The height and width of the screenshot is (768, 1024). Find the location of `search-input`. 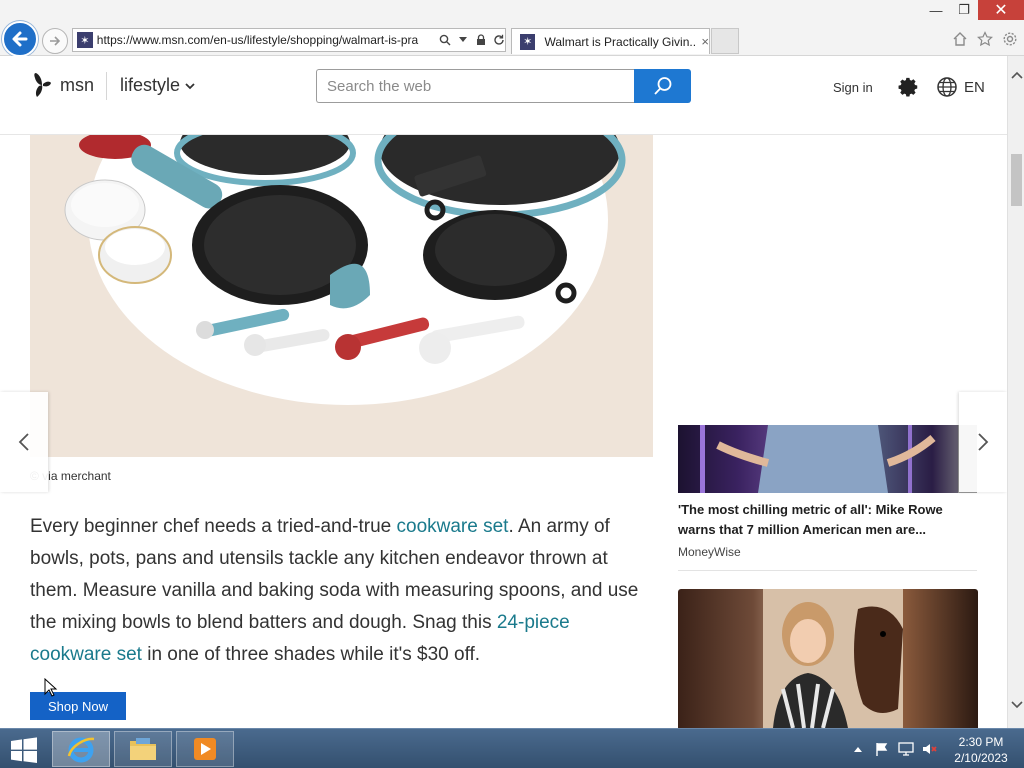

search-input is located at coordinates (472, 86).